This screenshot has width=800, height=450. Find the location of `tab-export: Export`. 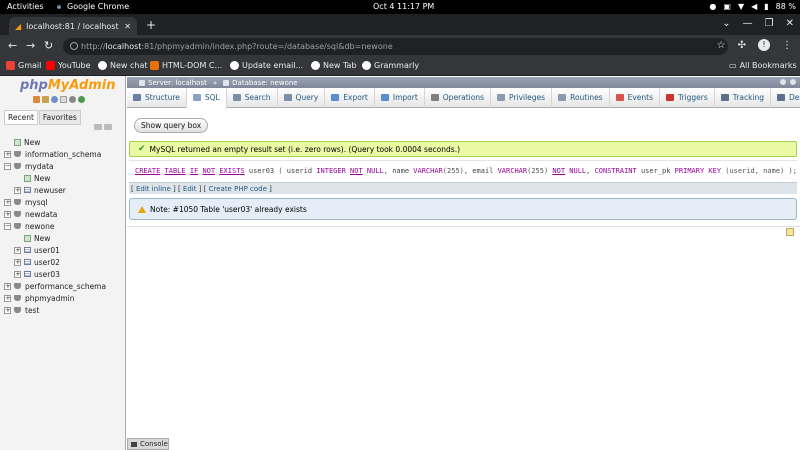

tab-export: Export is located at coordinates (350, 97).